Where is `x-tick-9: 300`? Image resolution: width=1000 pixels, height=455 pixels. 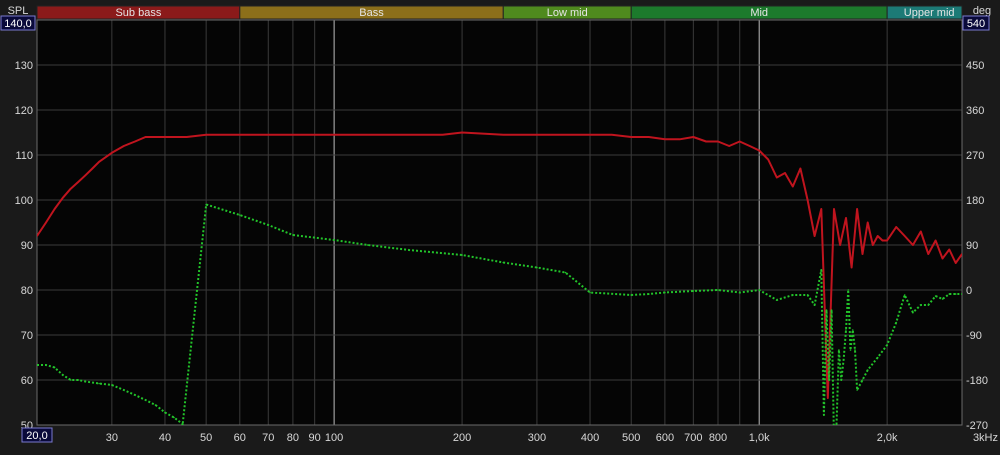 x-tick-9: 300 is located at coordinates (537, 438).